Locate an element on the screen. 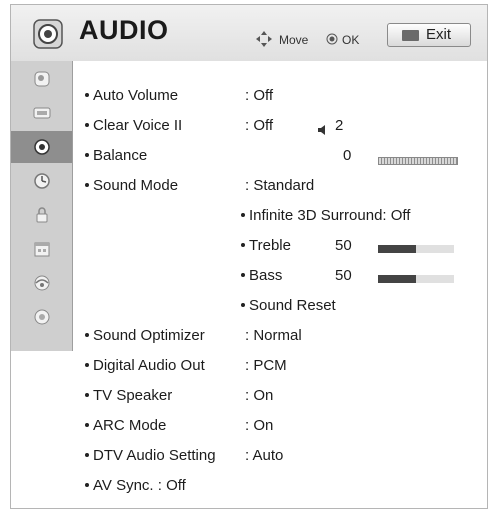 This screenshot has height=515, width=498. treble-value: 50 is located at coordinates (343, 245).